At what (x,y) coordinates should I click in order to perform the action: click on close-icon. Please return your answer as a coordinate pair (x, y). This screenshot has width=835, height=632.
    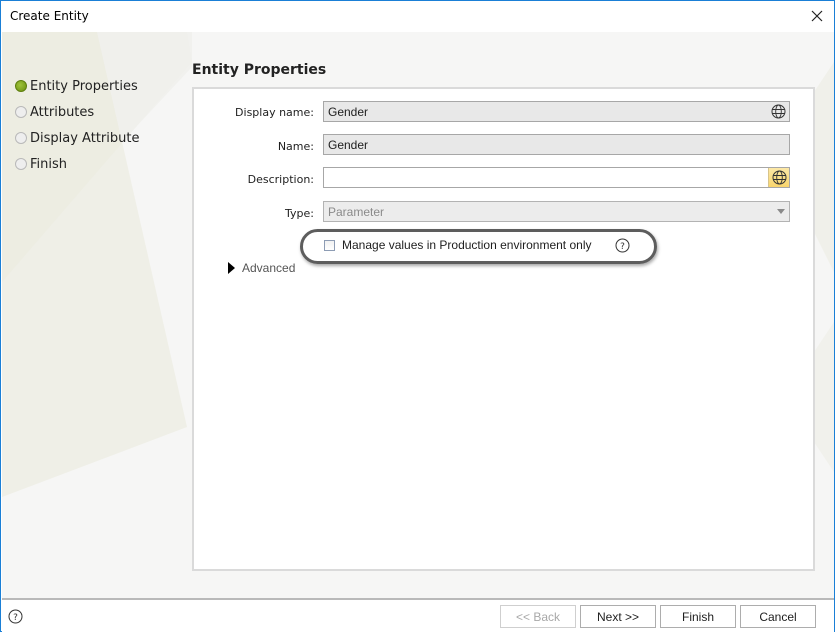
    Looking at the image, I should click on (817, 16).